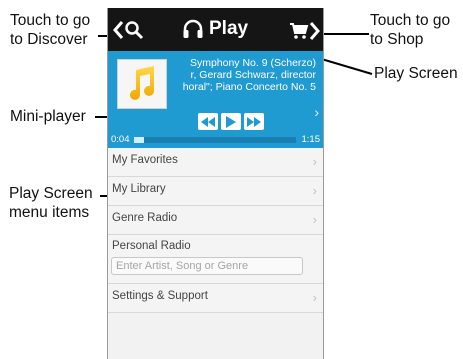  Describe the element at coordinates (252, 63) in the screenshot. I see `track-title: Symphony No. 9 (Scherzo)` at that location.